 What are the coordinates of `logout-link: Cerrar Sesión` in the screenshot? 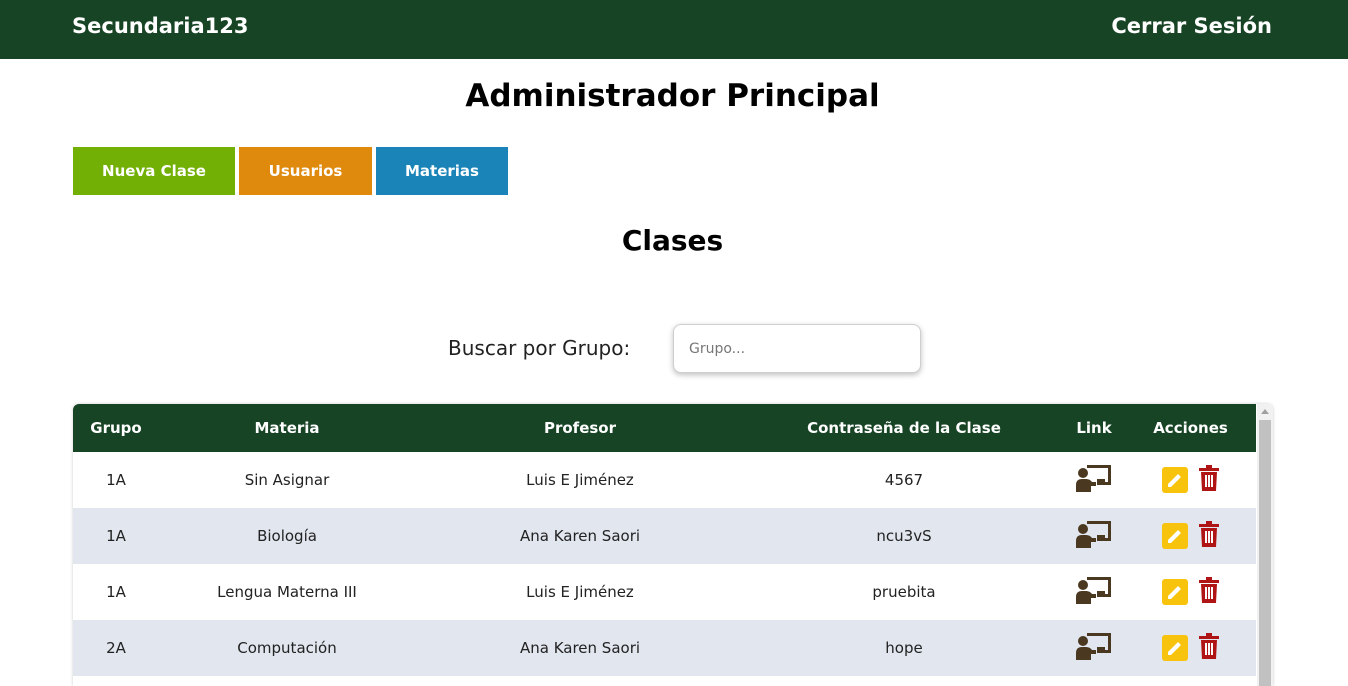 It's located at (1191, 26).